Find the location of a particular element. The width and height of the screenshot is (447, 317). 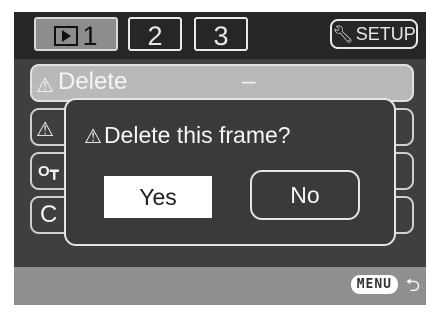

no-button-label: No is located at coordinates (305, 195).